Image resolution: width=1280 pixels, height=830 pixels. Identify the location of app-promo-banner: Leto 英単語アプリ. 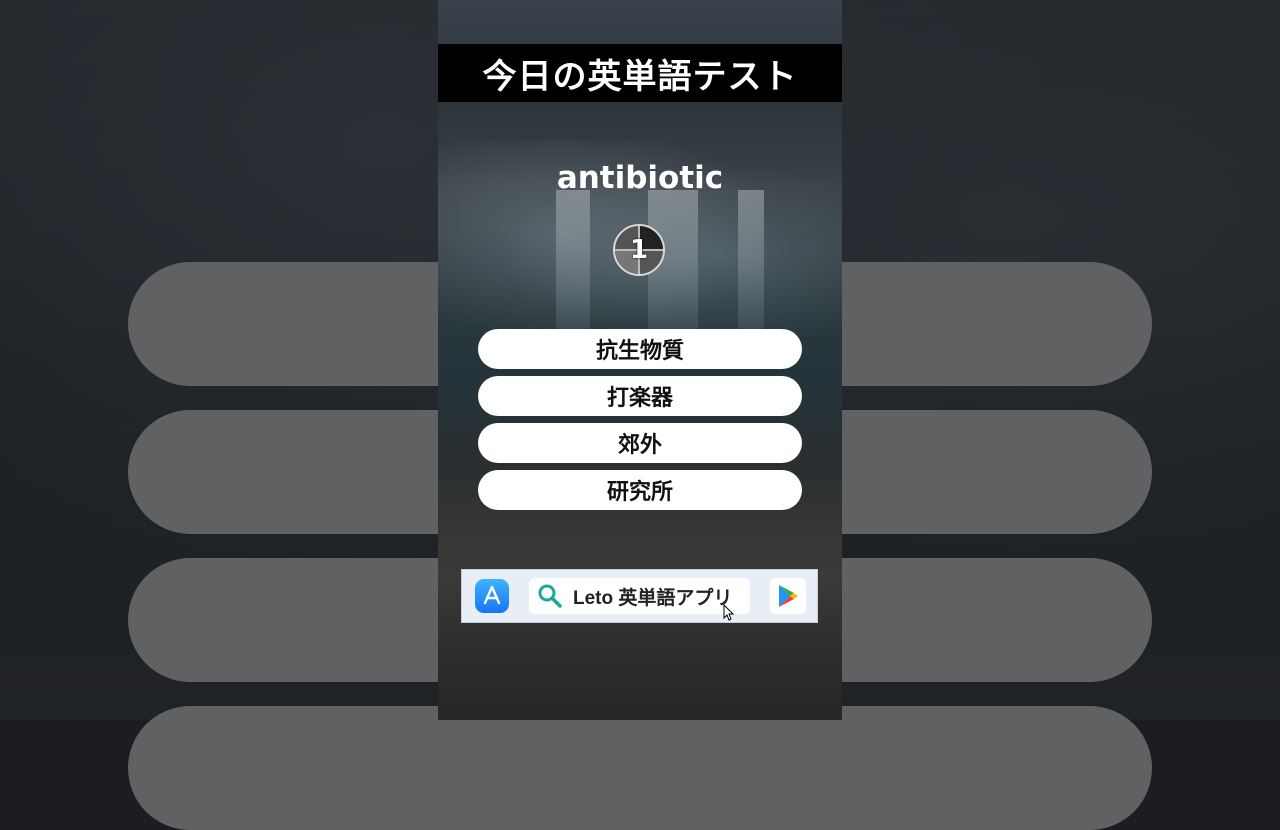
(639, 596).